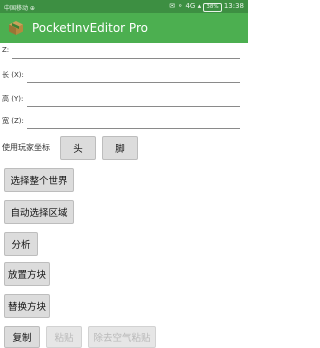 This screenshot has width=320, height=348. I want to click on height-input, so click(133, 103).